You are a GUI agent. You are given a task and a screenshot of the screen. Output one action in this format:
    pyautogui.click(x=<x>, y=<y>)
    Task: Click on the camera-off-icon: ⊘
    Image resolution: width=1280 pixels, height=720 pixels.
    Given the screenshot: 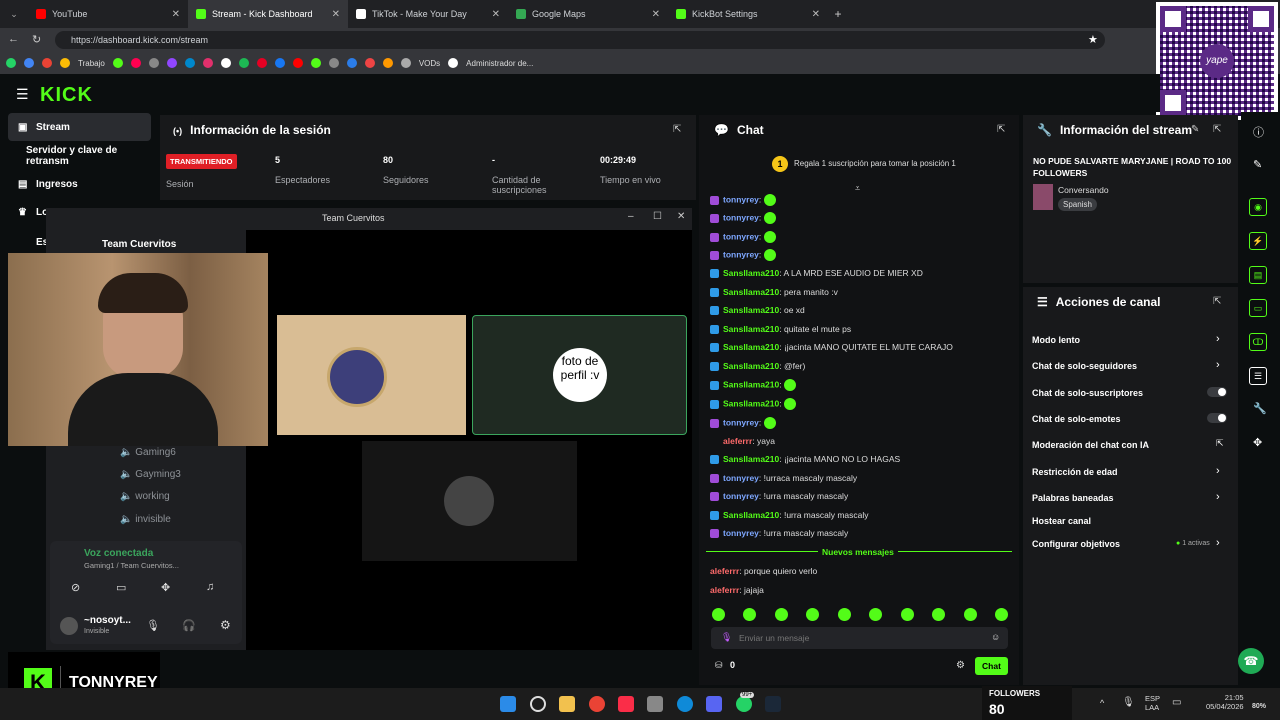 What is the action you would take?
    pyautogui.click(x=75, y=587)
    